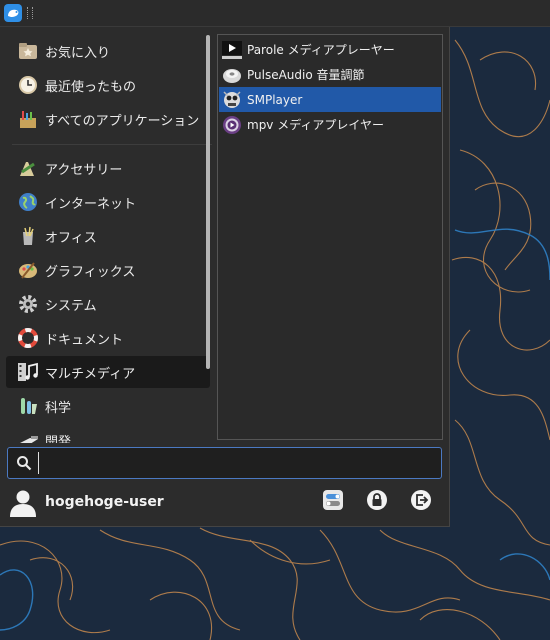 Image resolution: width=550 pixels, height=640 pixels. I want to click on whisker-menu-button, so click(13, 13).